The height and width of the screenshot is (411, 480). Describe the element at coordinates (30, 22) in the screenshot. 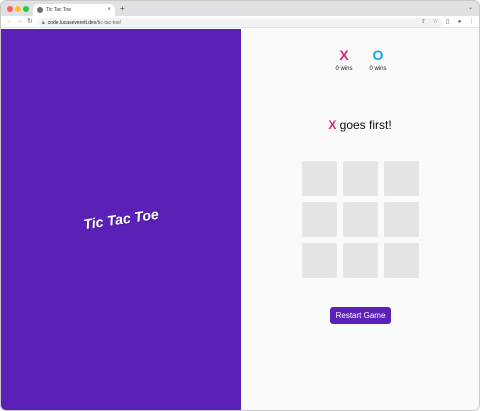

I see `reload-icon: ↻` at that location.